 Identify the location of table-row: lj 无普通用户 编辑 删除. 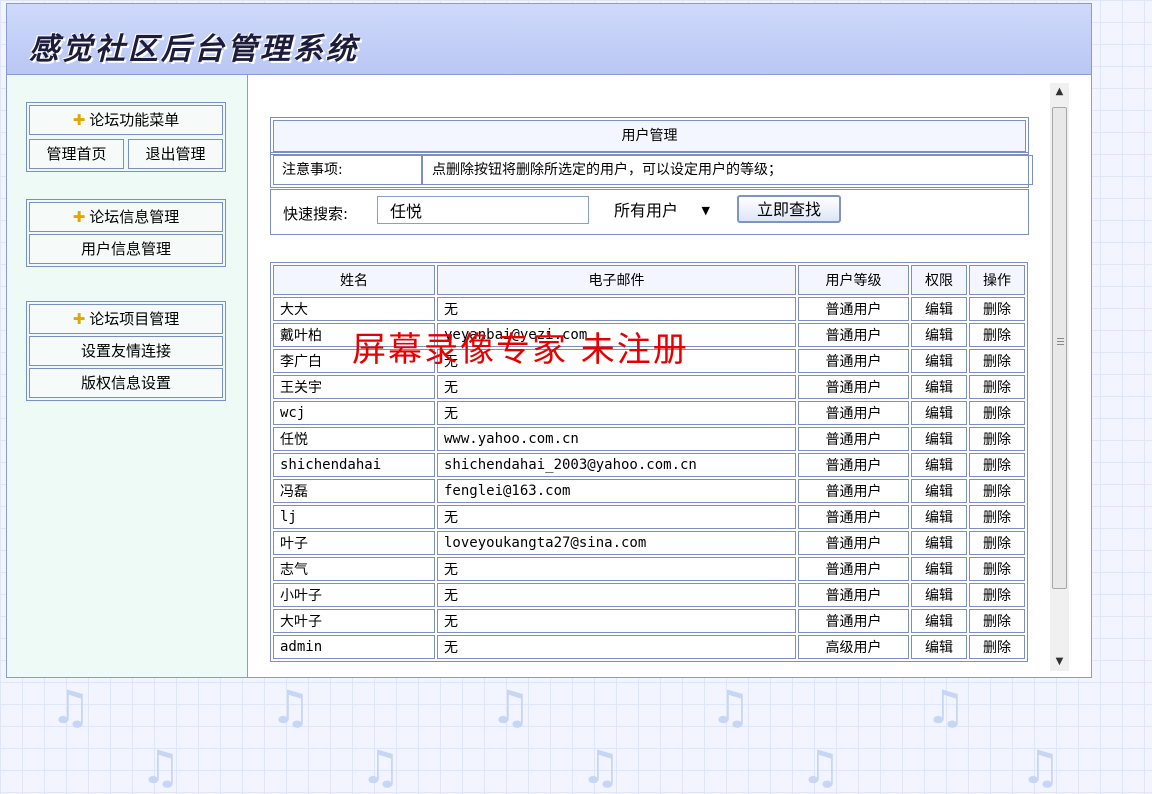
(649, 517).